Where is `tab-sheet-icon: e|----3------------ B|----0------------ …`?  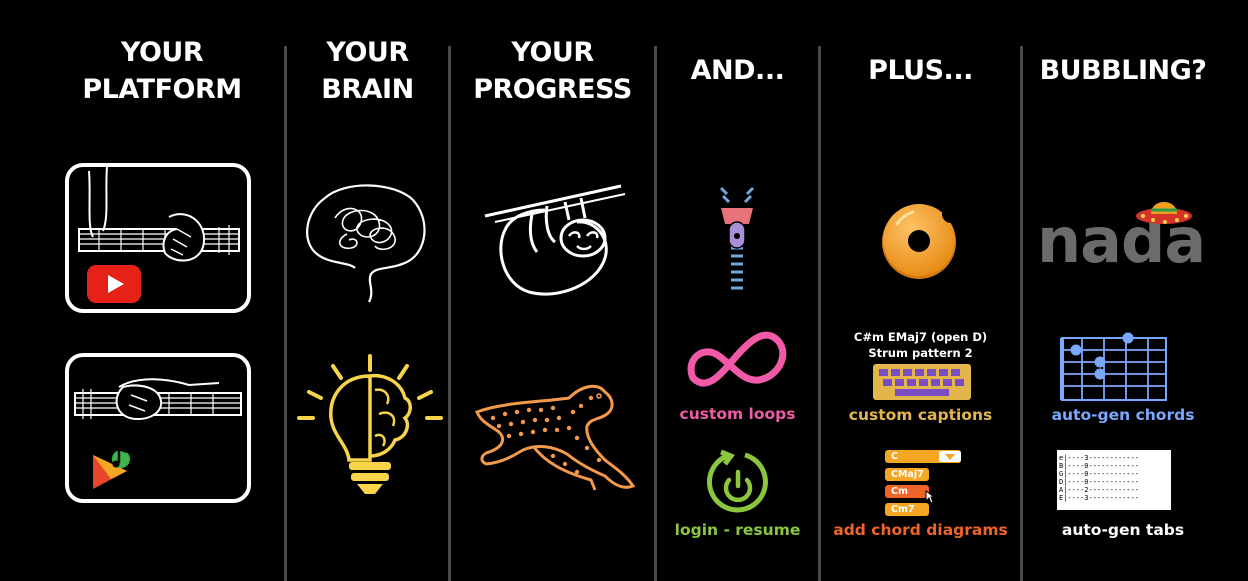
tab-sheet-icon: e|----3------------ B|----0------------ … is located at coordinates (1114, 480).